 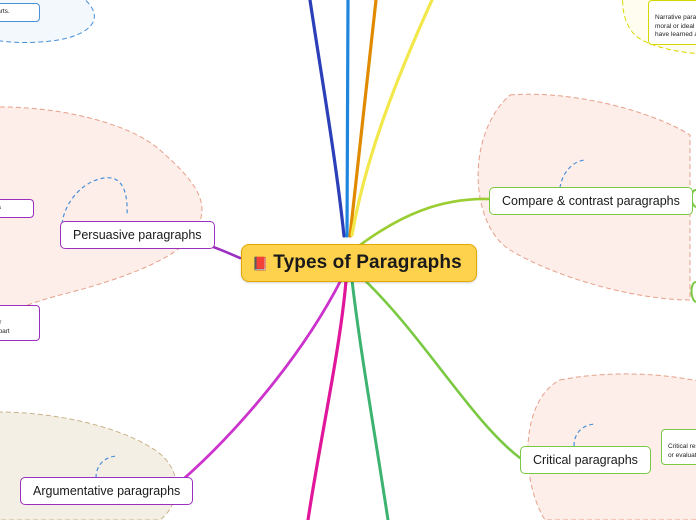 I want to click on leaf-node-bottom-right: Critical res or evaluat, so click(x=678, y=447).